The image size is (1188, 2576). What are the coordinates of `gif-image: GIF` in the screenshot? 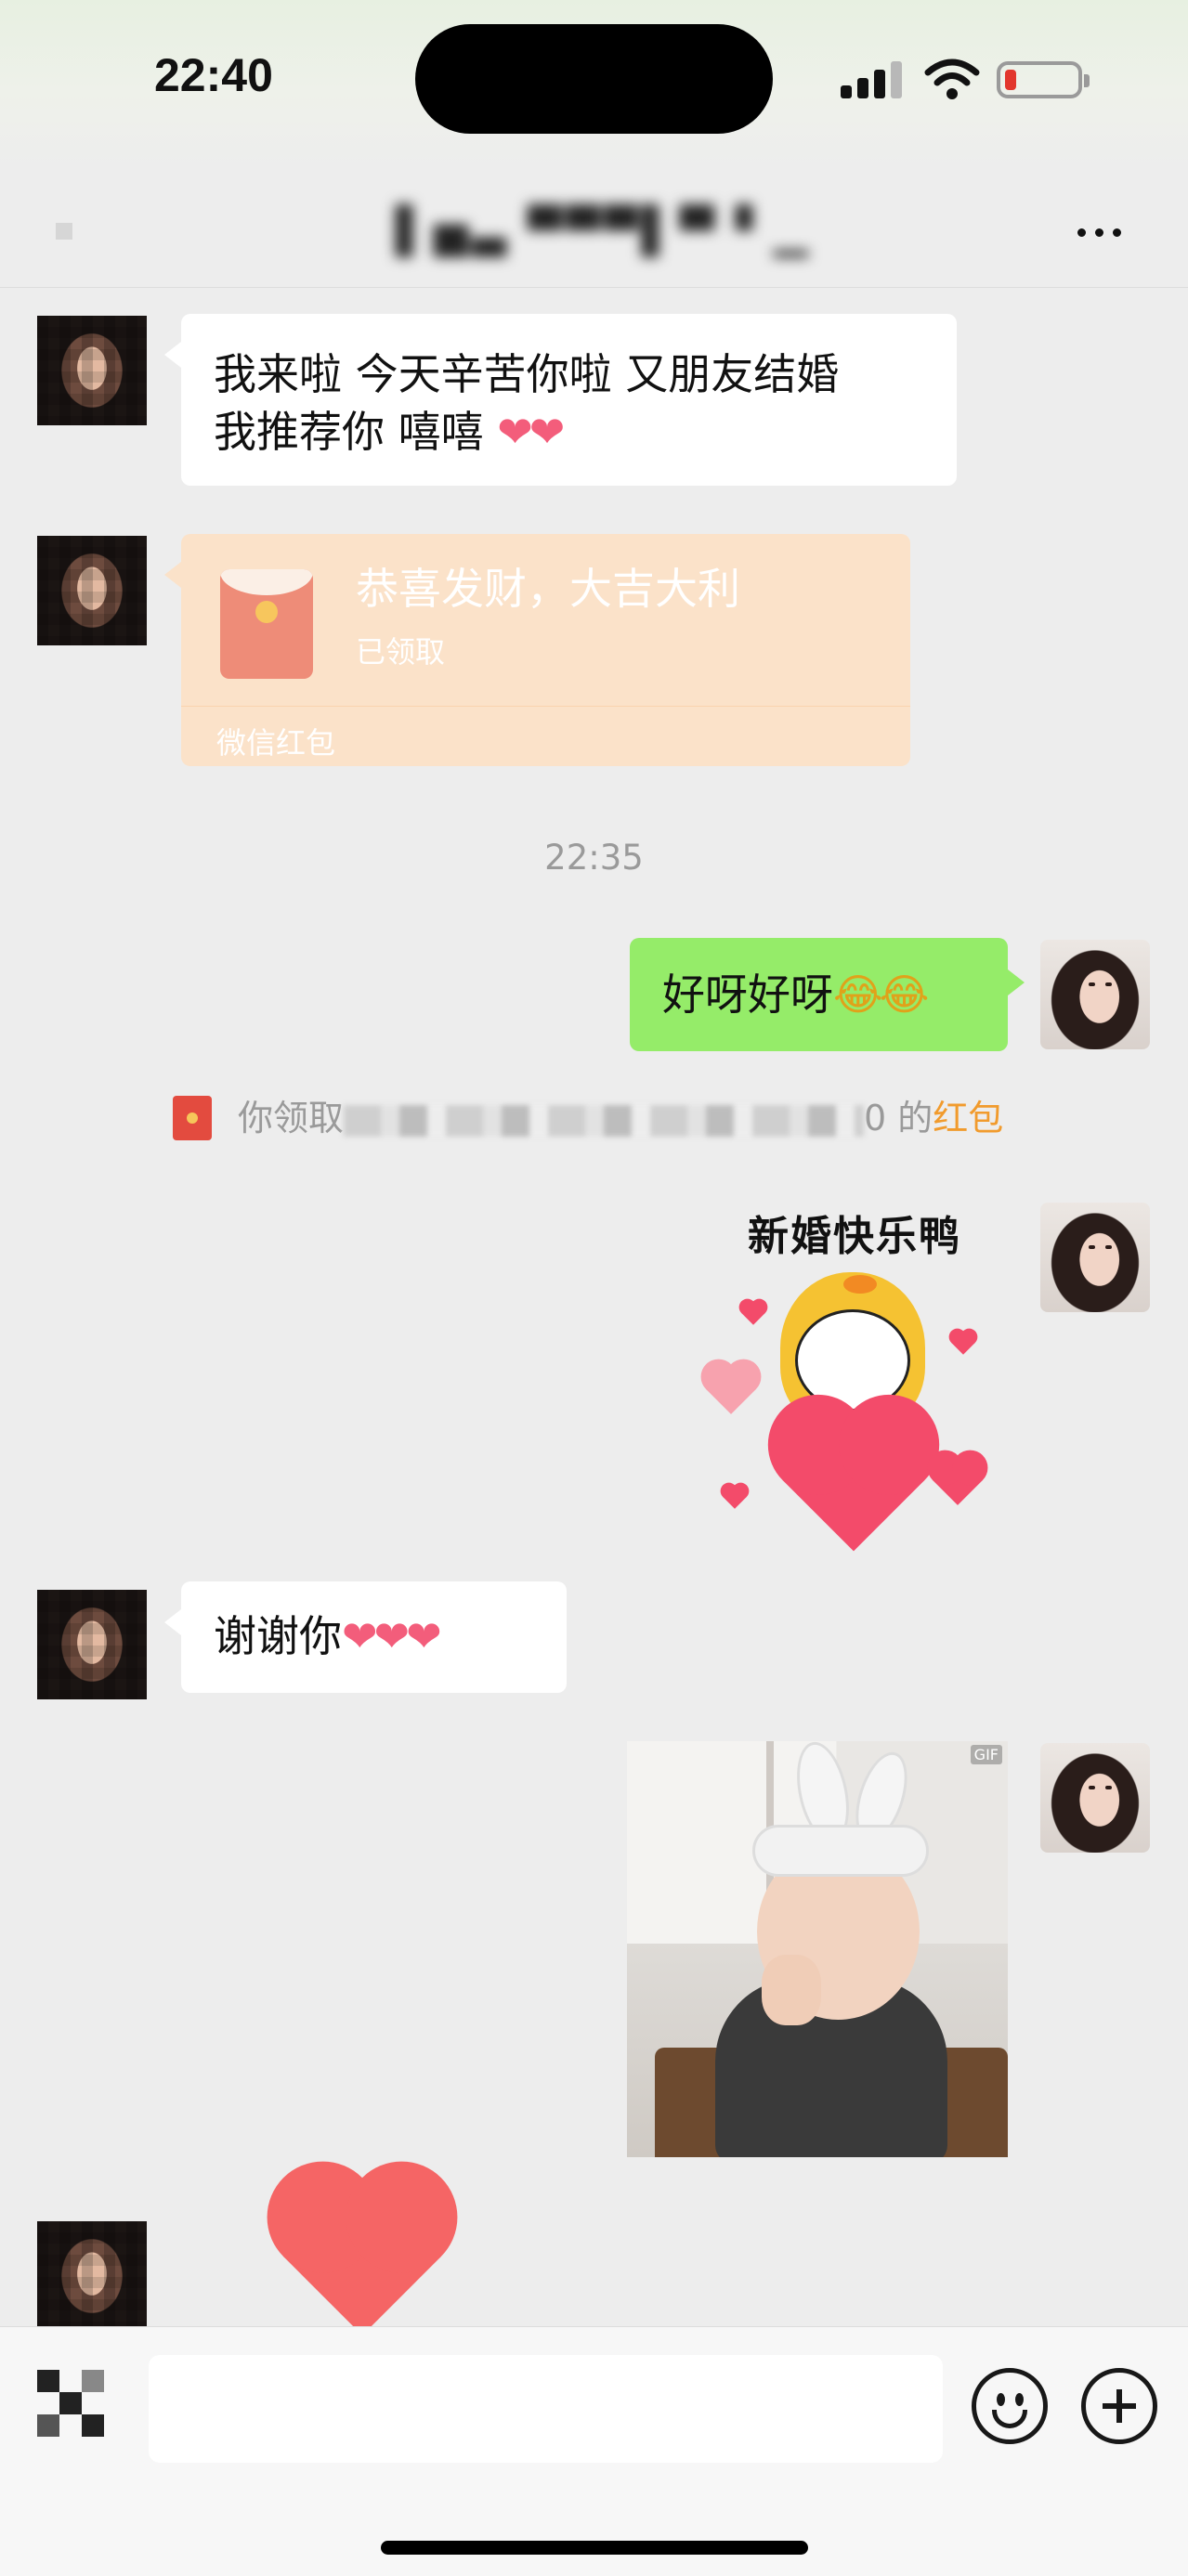 It's located at (817, 1949).